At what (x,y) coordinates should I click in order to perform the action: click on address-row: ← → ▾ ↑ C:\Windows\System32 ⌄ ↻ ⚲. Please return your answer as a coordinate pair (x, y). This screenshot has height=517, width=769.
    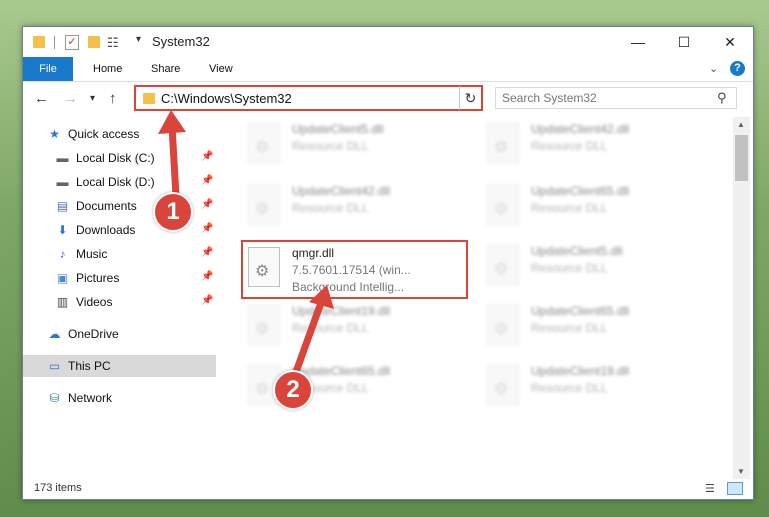
    Looking at the image, I should click on (388, 99).